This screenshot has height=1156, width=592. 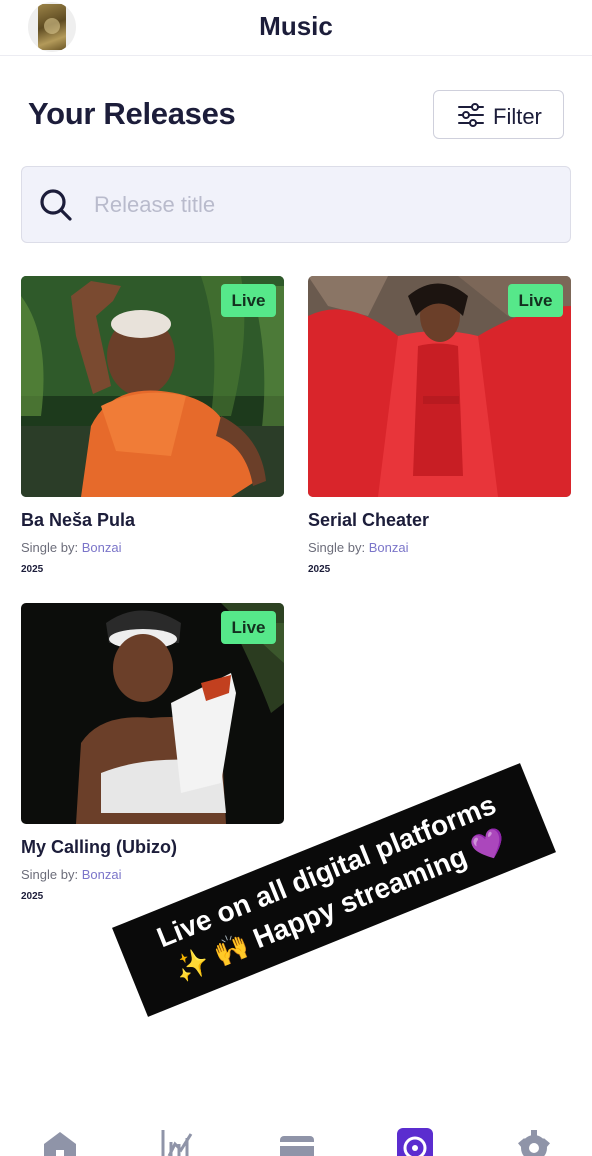 I want to click on search-icon, so click(x=56, y=205).